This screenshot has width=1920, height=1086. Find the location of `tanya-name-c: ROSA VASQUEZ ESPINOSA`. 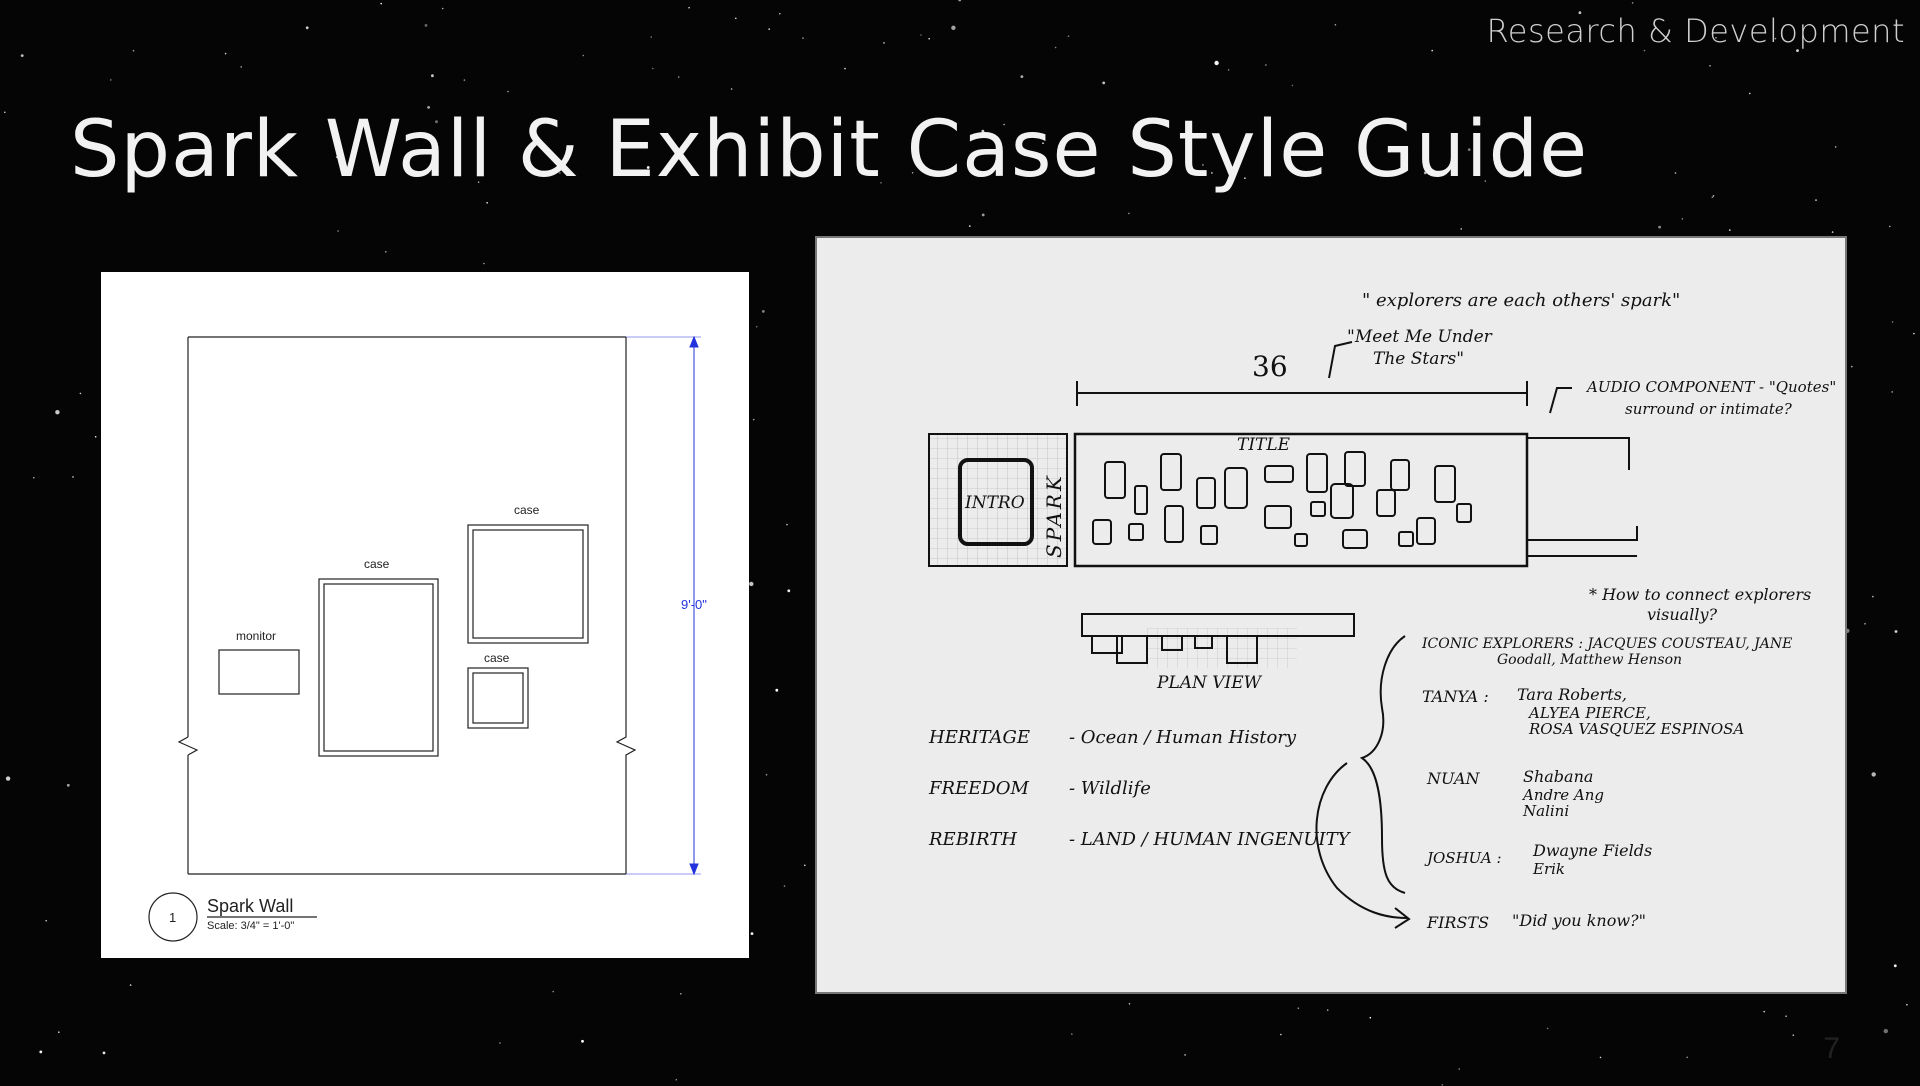

tanya-name-c: ROSA VASQUEZ ESPINOSA is located at coordinates (1636, 729).